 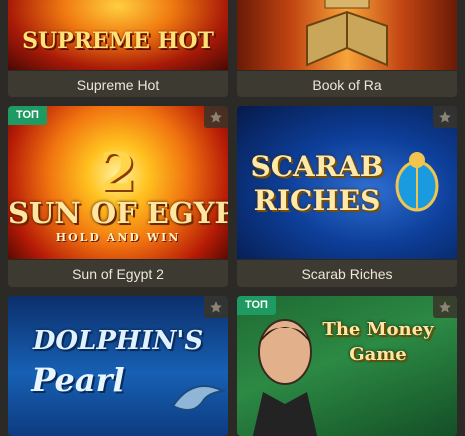 I want to click on game-thumbnail: SUPREME HOT, so click(x=118, y=35).